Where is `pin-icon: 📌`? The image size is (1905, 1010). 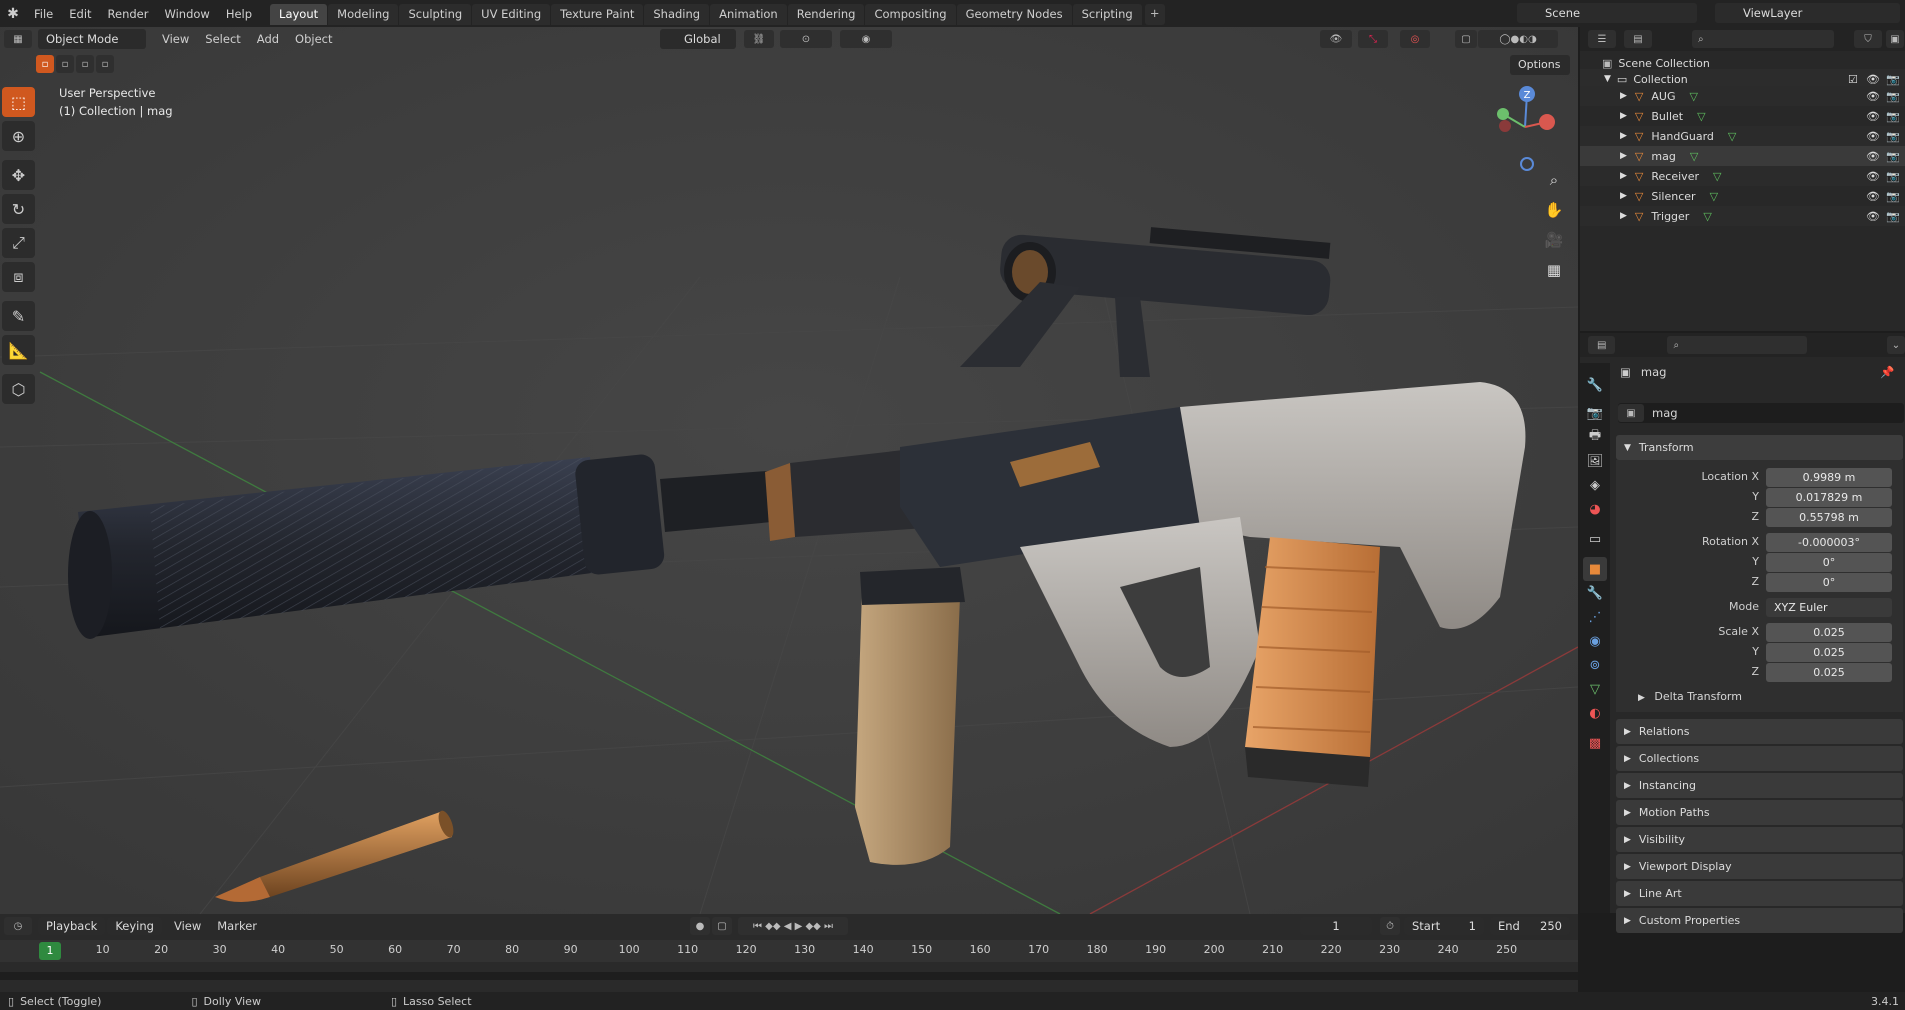
pin-icon: 📌 is located at coordinates (1887, 372).